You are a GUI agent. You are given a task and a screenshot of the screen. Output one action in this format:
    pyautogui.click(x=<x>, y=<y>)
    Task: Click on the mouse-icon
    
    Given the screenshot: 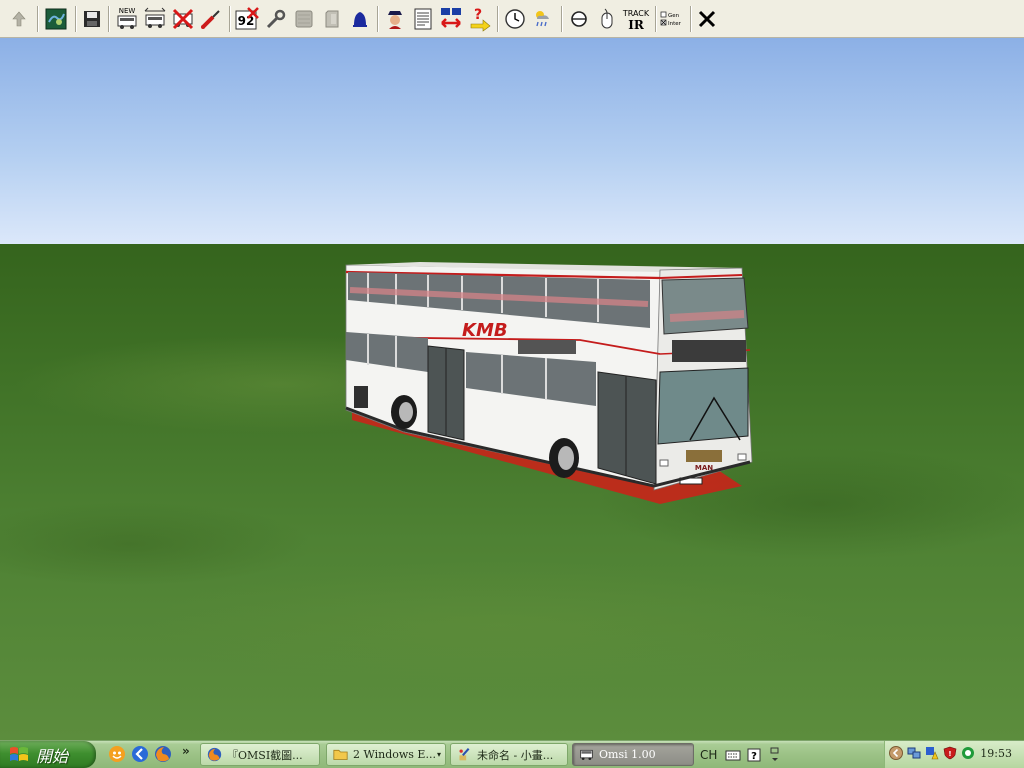 What is the action you would take?
    pyautogui.click(x=607, y=19)
    